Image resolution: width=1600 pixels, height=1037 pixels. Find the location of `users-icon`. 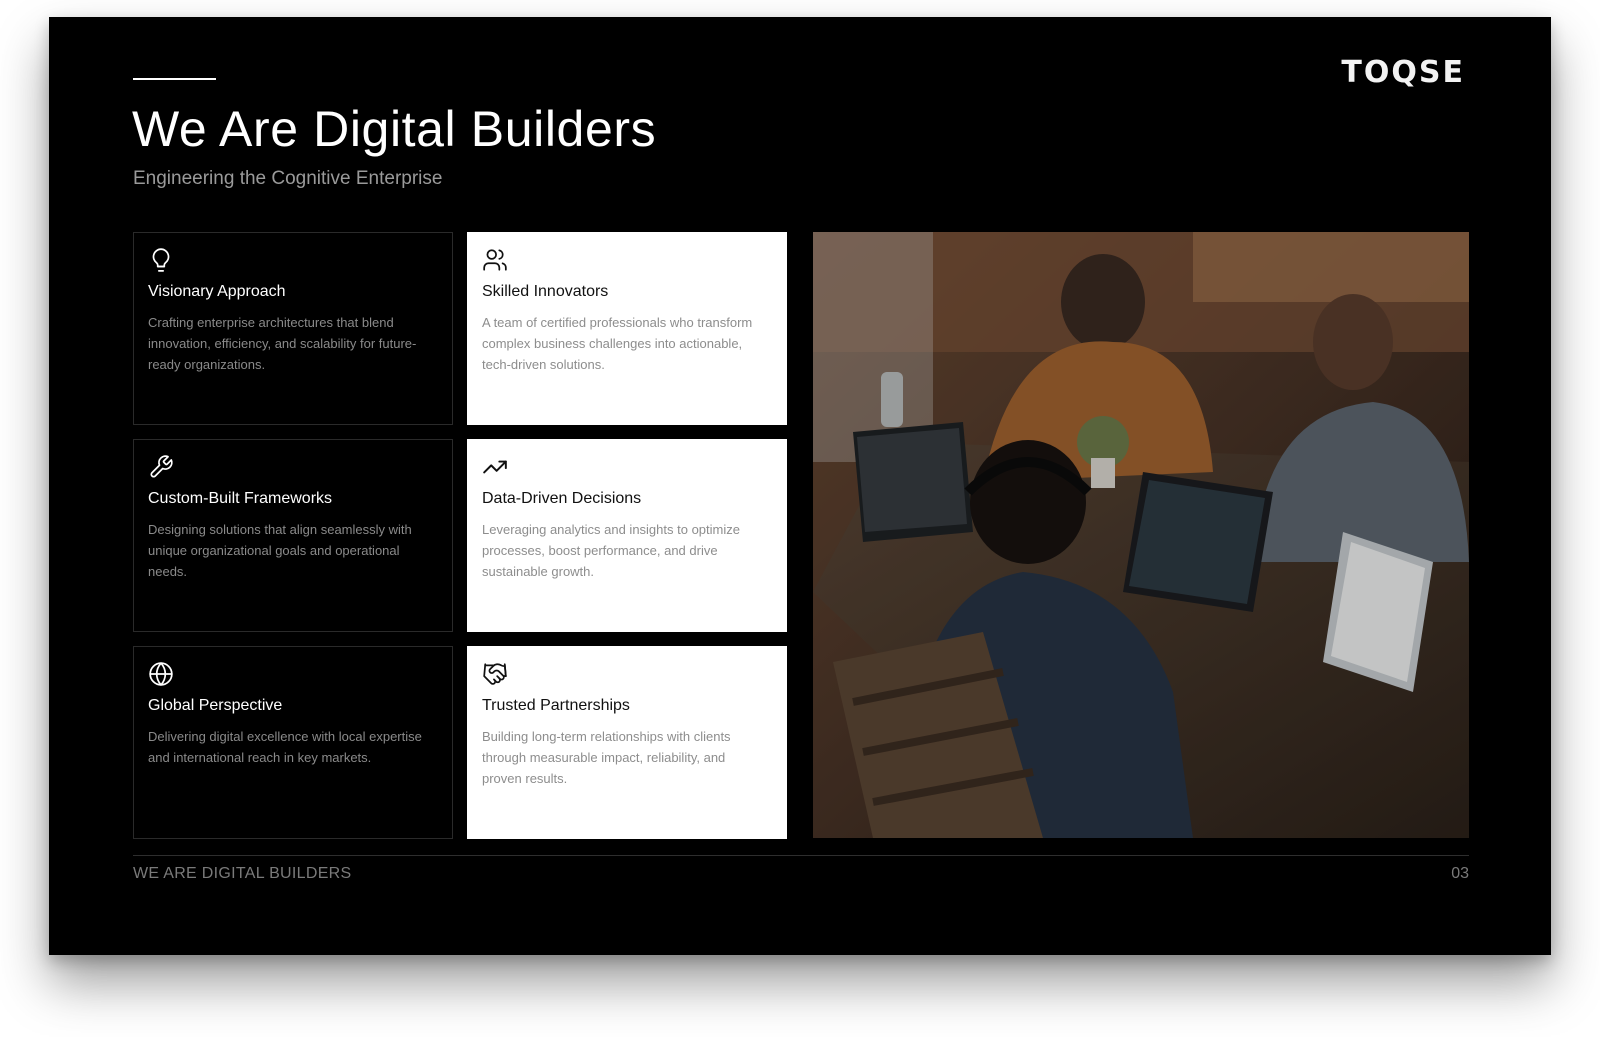

users-icon is located at coordinates (495, 260).